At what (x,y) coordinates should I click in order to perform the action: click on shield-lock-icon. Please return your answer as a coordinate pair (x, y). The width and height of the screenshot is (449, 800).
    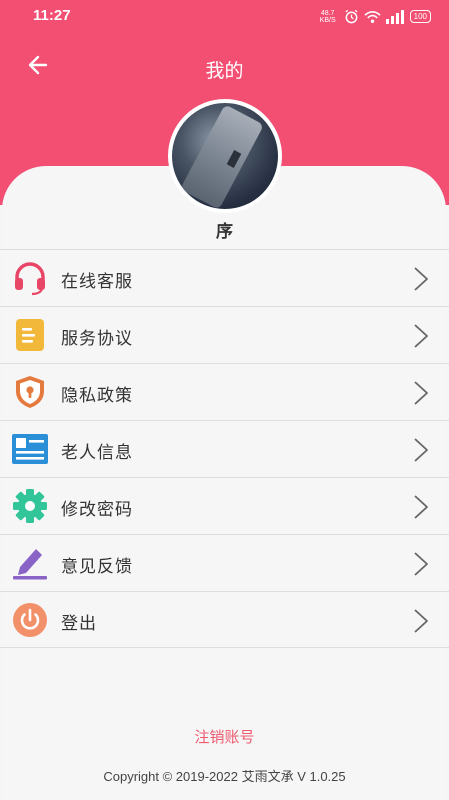
    Looking at the image, I should click on (30, 392).